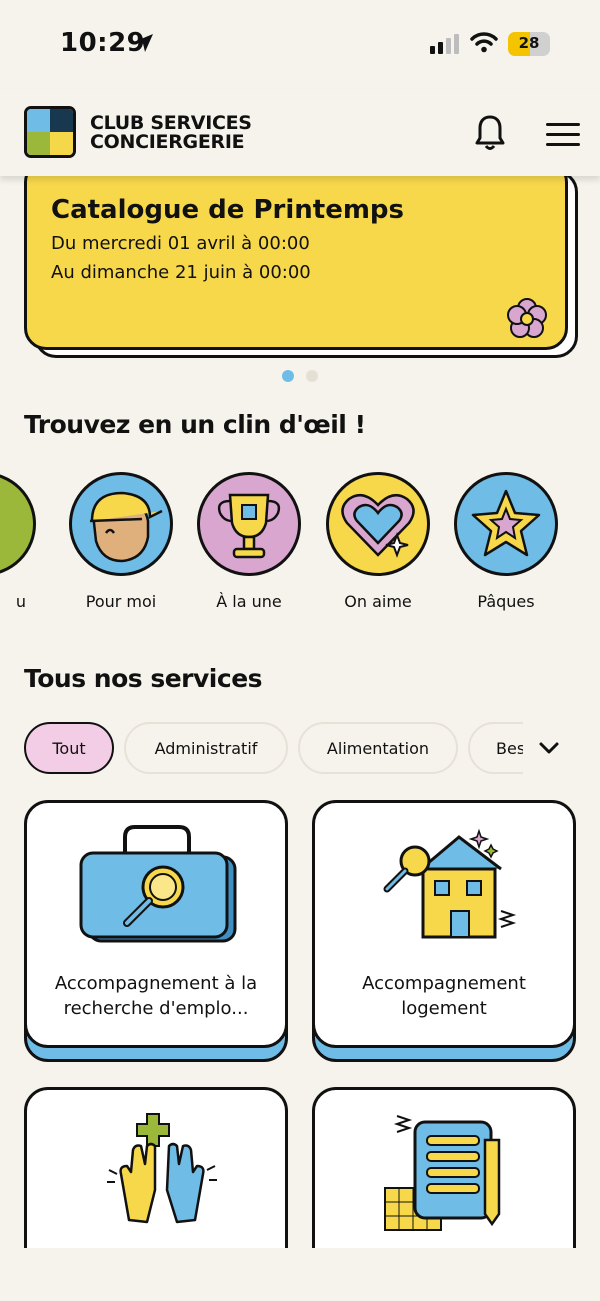  What do you see at coordinates (195, 424) in the screenshot?
I see `quick-section-title: Trouvez en un clin d'œil !` at bounding box center [195, 424].